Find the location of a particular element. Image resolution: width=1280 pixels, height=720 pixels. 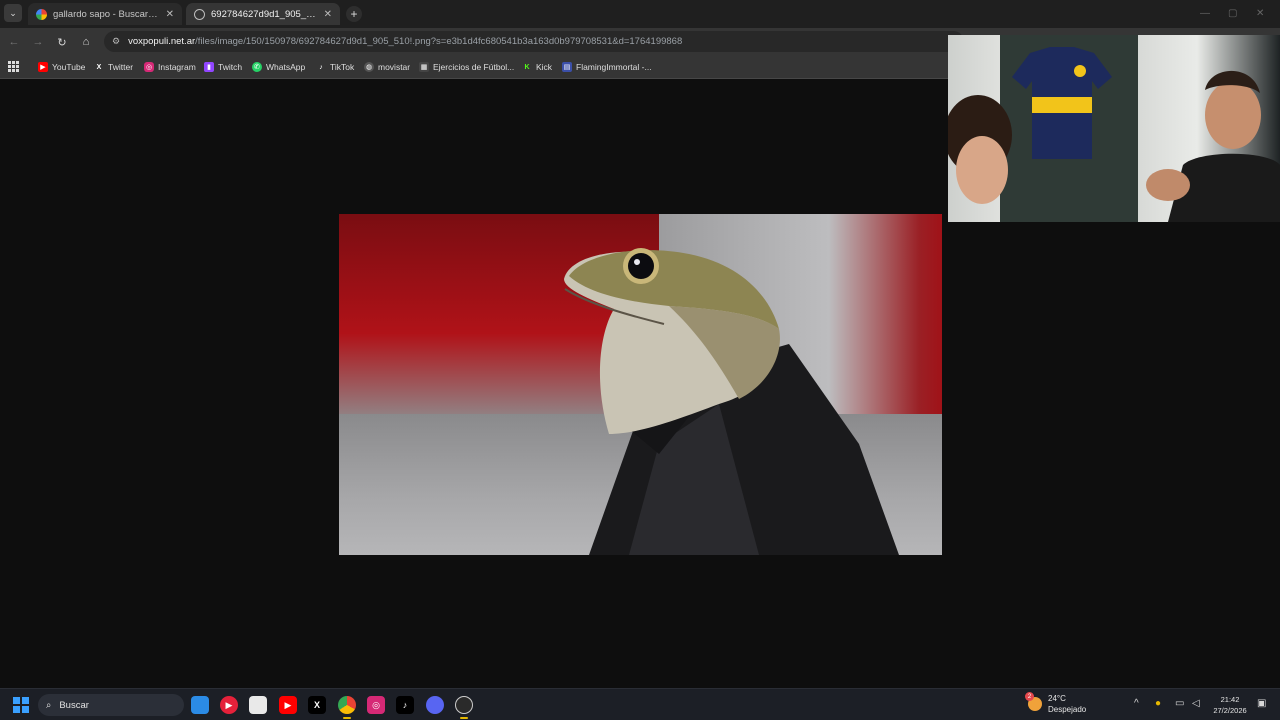

home-icon: ⌂ is located at coordinates (86, 42).